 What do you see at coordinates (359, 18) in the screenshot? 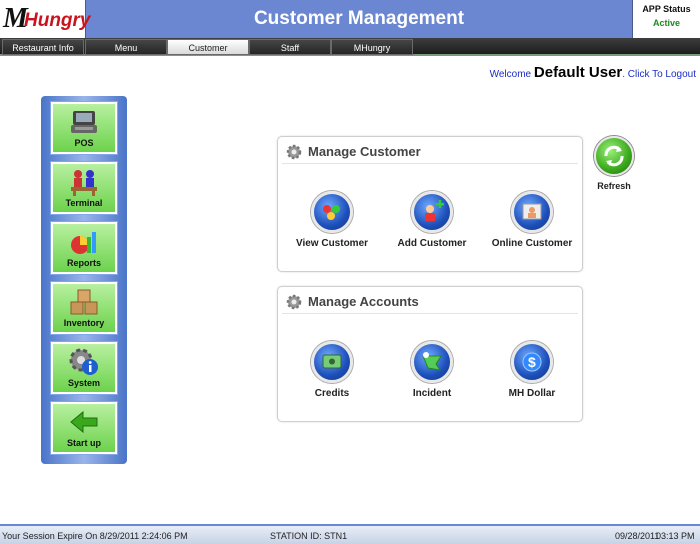
I see `page-title: Customer Management` at bounding box center [359, 18].